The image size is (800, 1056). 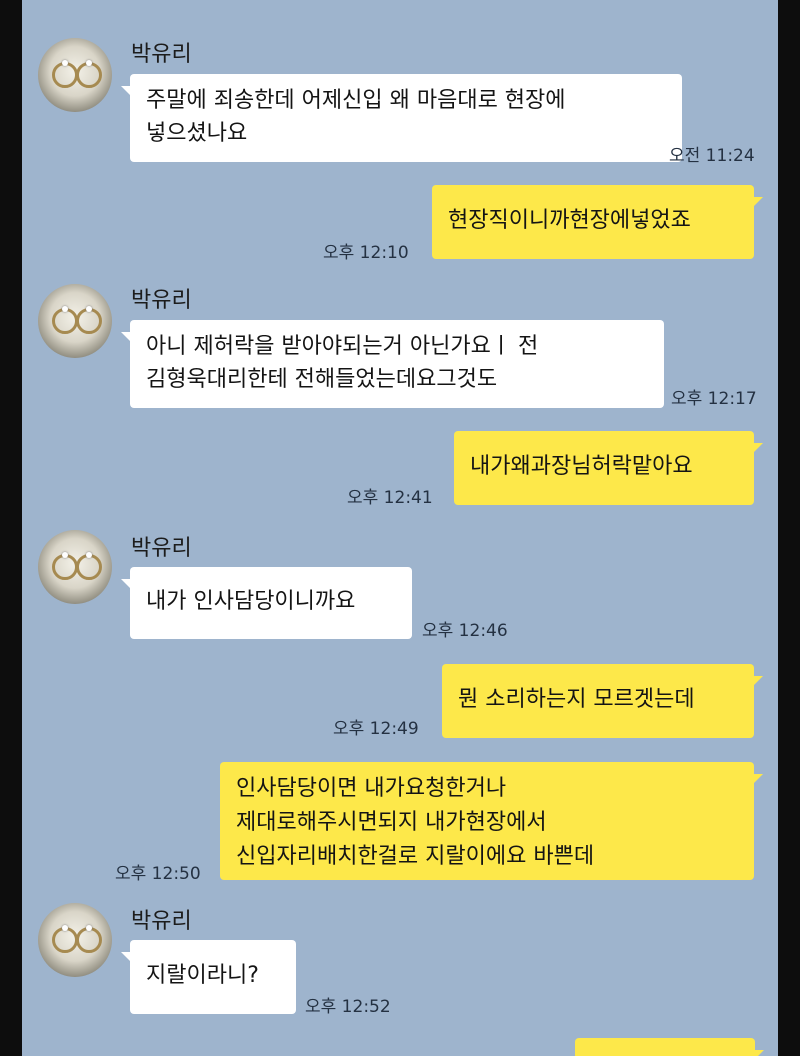 I want to click on message-line: 제대로해주시면되지 내가현장에서, so click(x=391, y=822).